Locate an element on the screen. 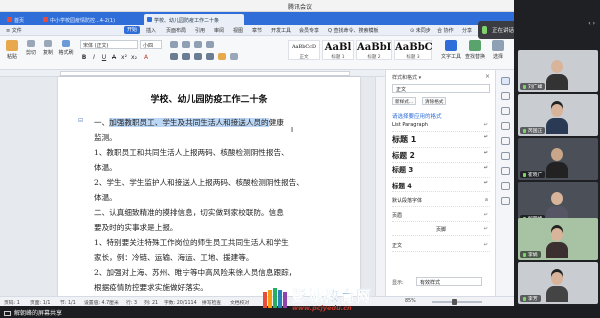 The height and width of the screenshot is (318, 600). outdent-icon is located at coordinates (210, 44).